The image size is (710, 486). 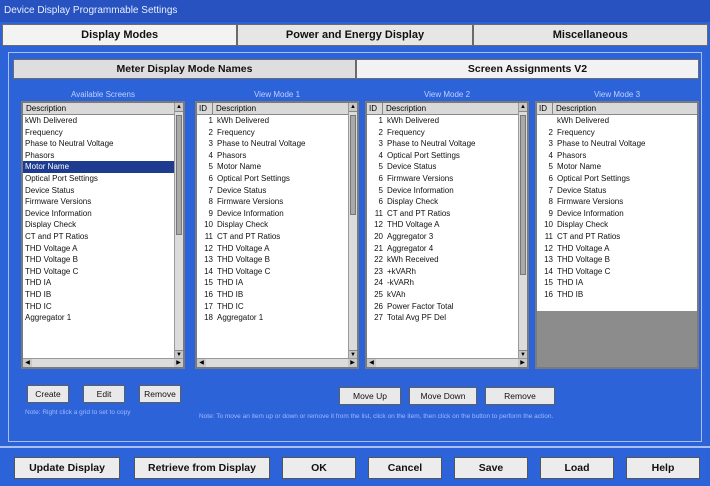 What do you see at coordinates (590, 35) in the screenshot?
I see `tab-miscellaneous: Miscellaneous` at bounding box center [590, 35].